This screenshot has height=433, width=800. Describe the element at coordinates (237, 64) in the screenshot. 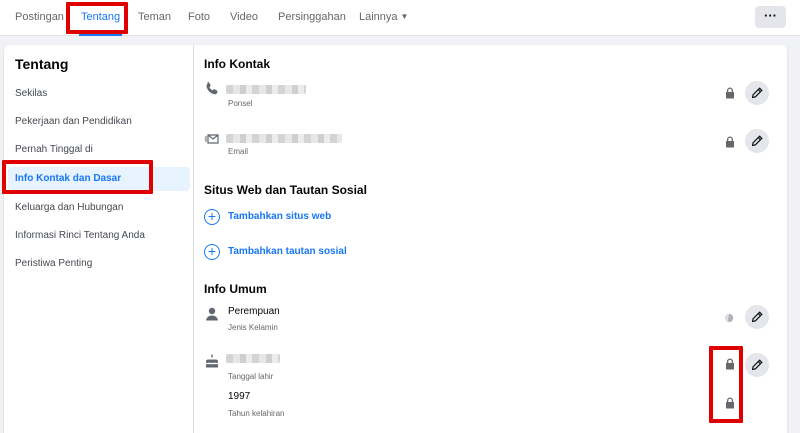

I see `section-title-contact: Info Kontak` at that location.